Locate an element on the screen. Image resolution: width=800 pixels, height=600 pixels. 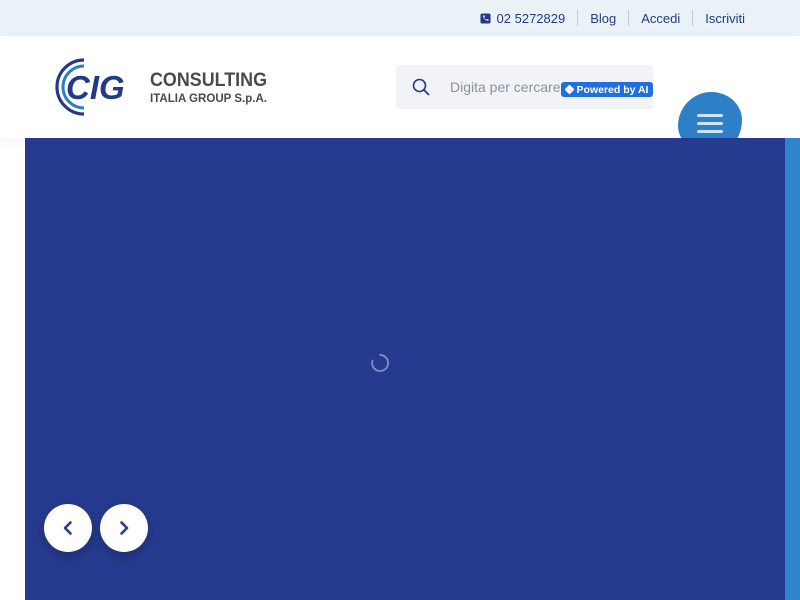
search-icon is located at coordinates (421, 87).